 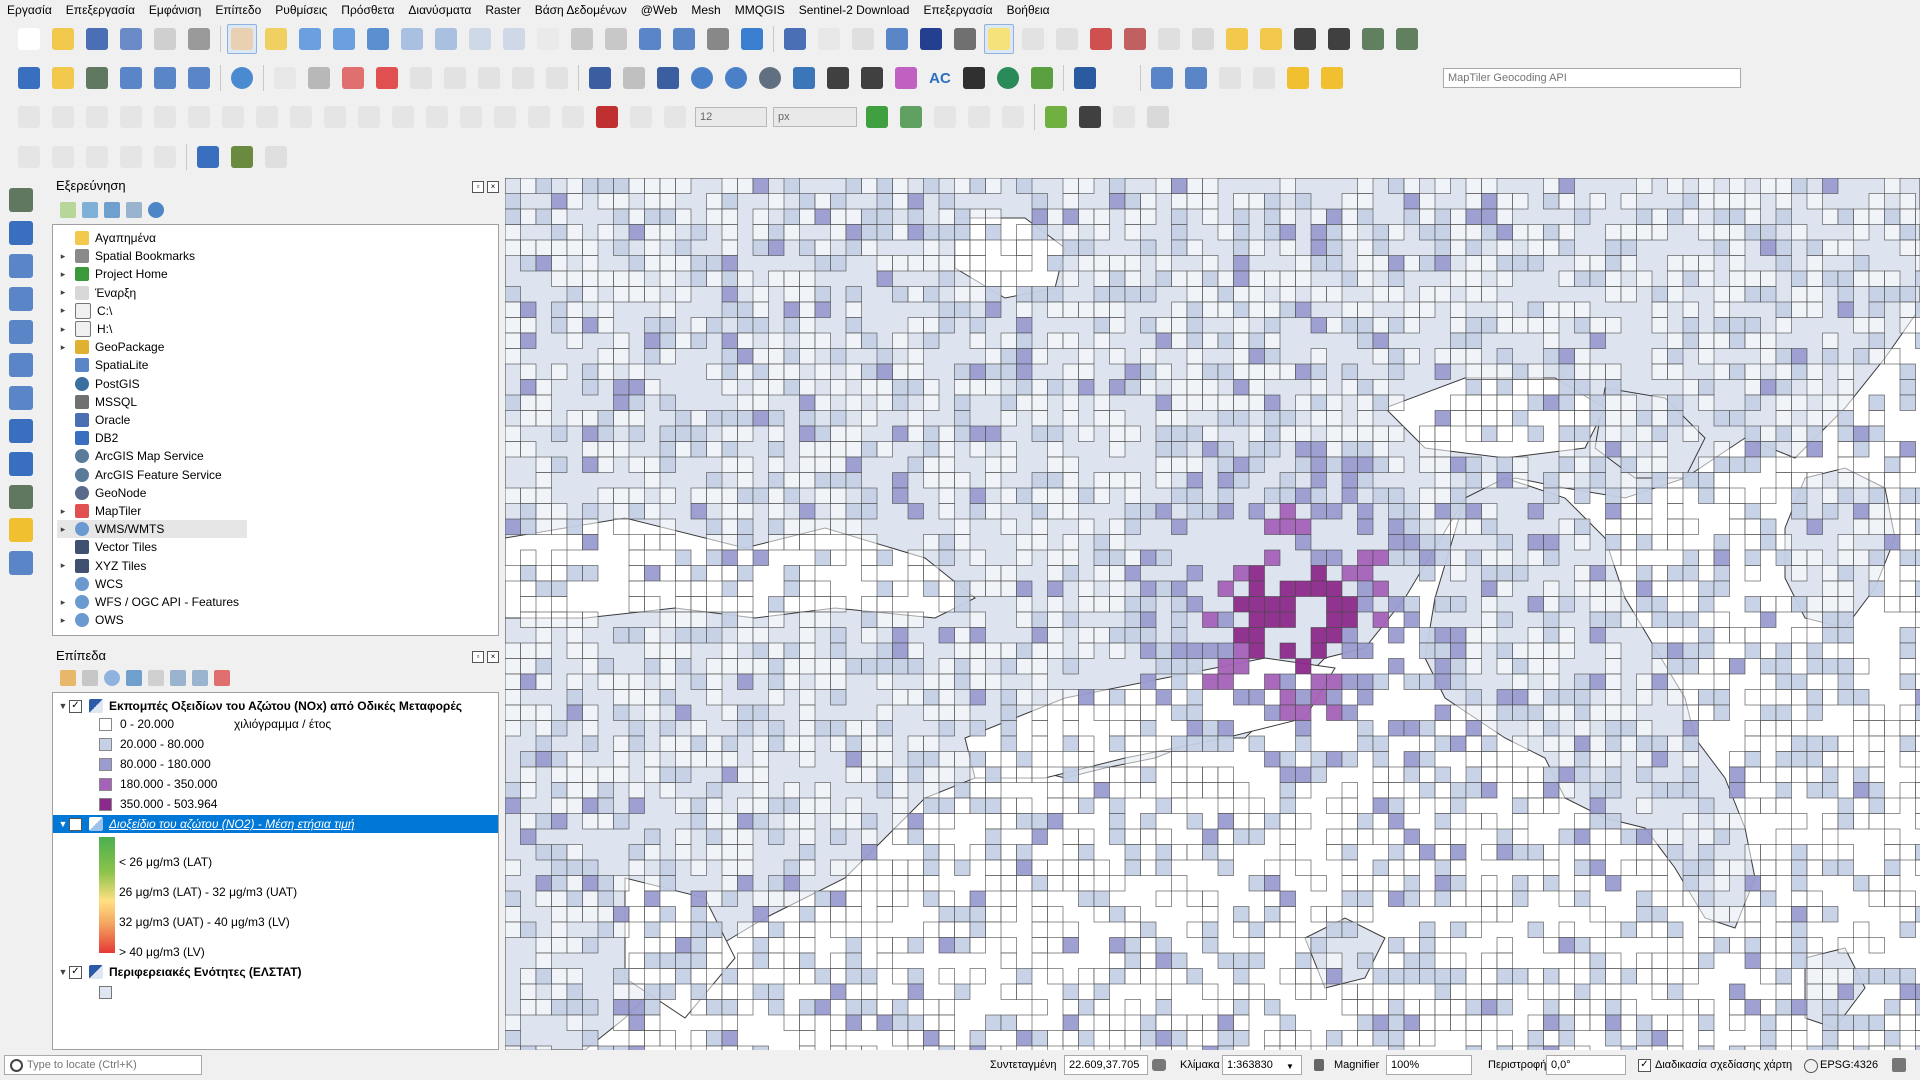 What do you see at coordinates (412, 39) in the screenshot?
I see `zoom-selection-icon` at bounding box center [412, 39].